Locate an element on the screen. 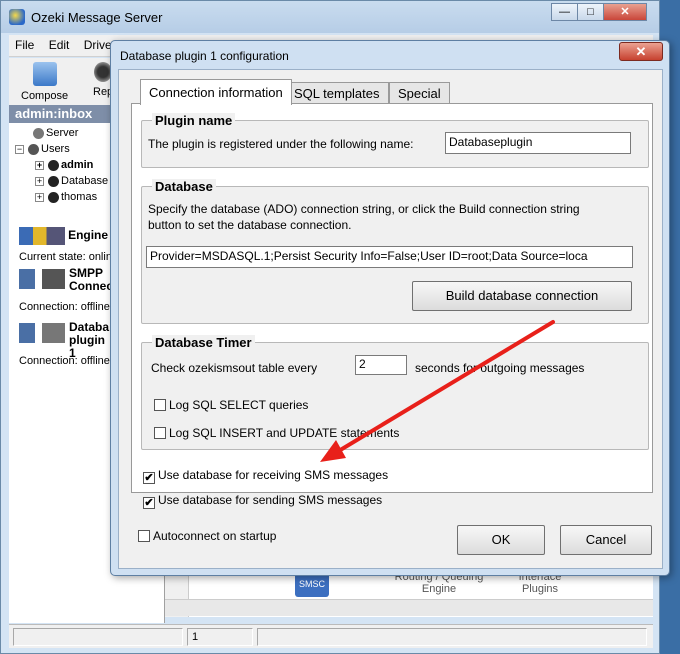 Image resolution: width=680 pixels, height=654 pixels. use-receiving-checkbox: ✔ Use database for receiving SMS messages is located at coordinates (265, 476).